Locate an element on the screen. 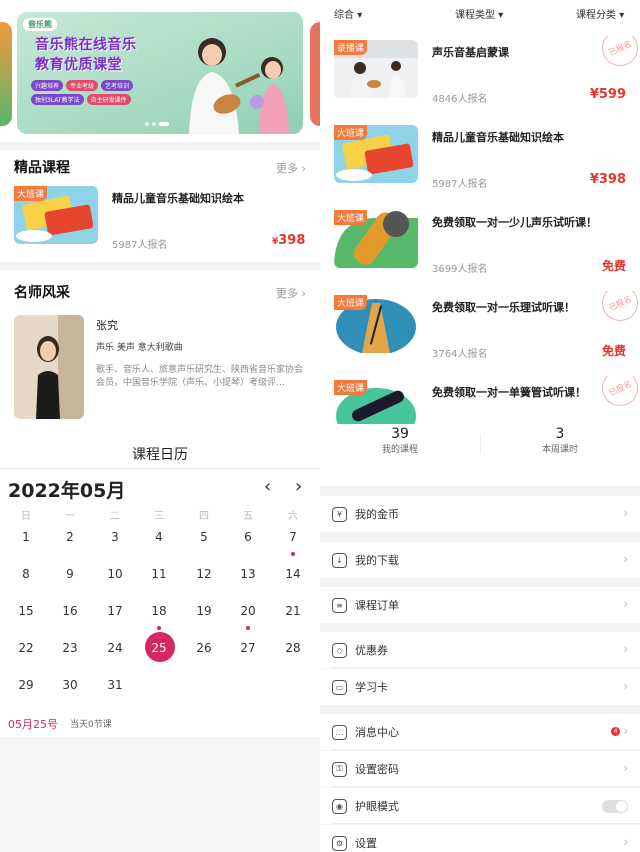  banner-tag: 兴趣培养 is located at coordinates (47, 85).